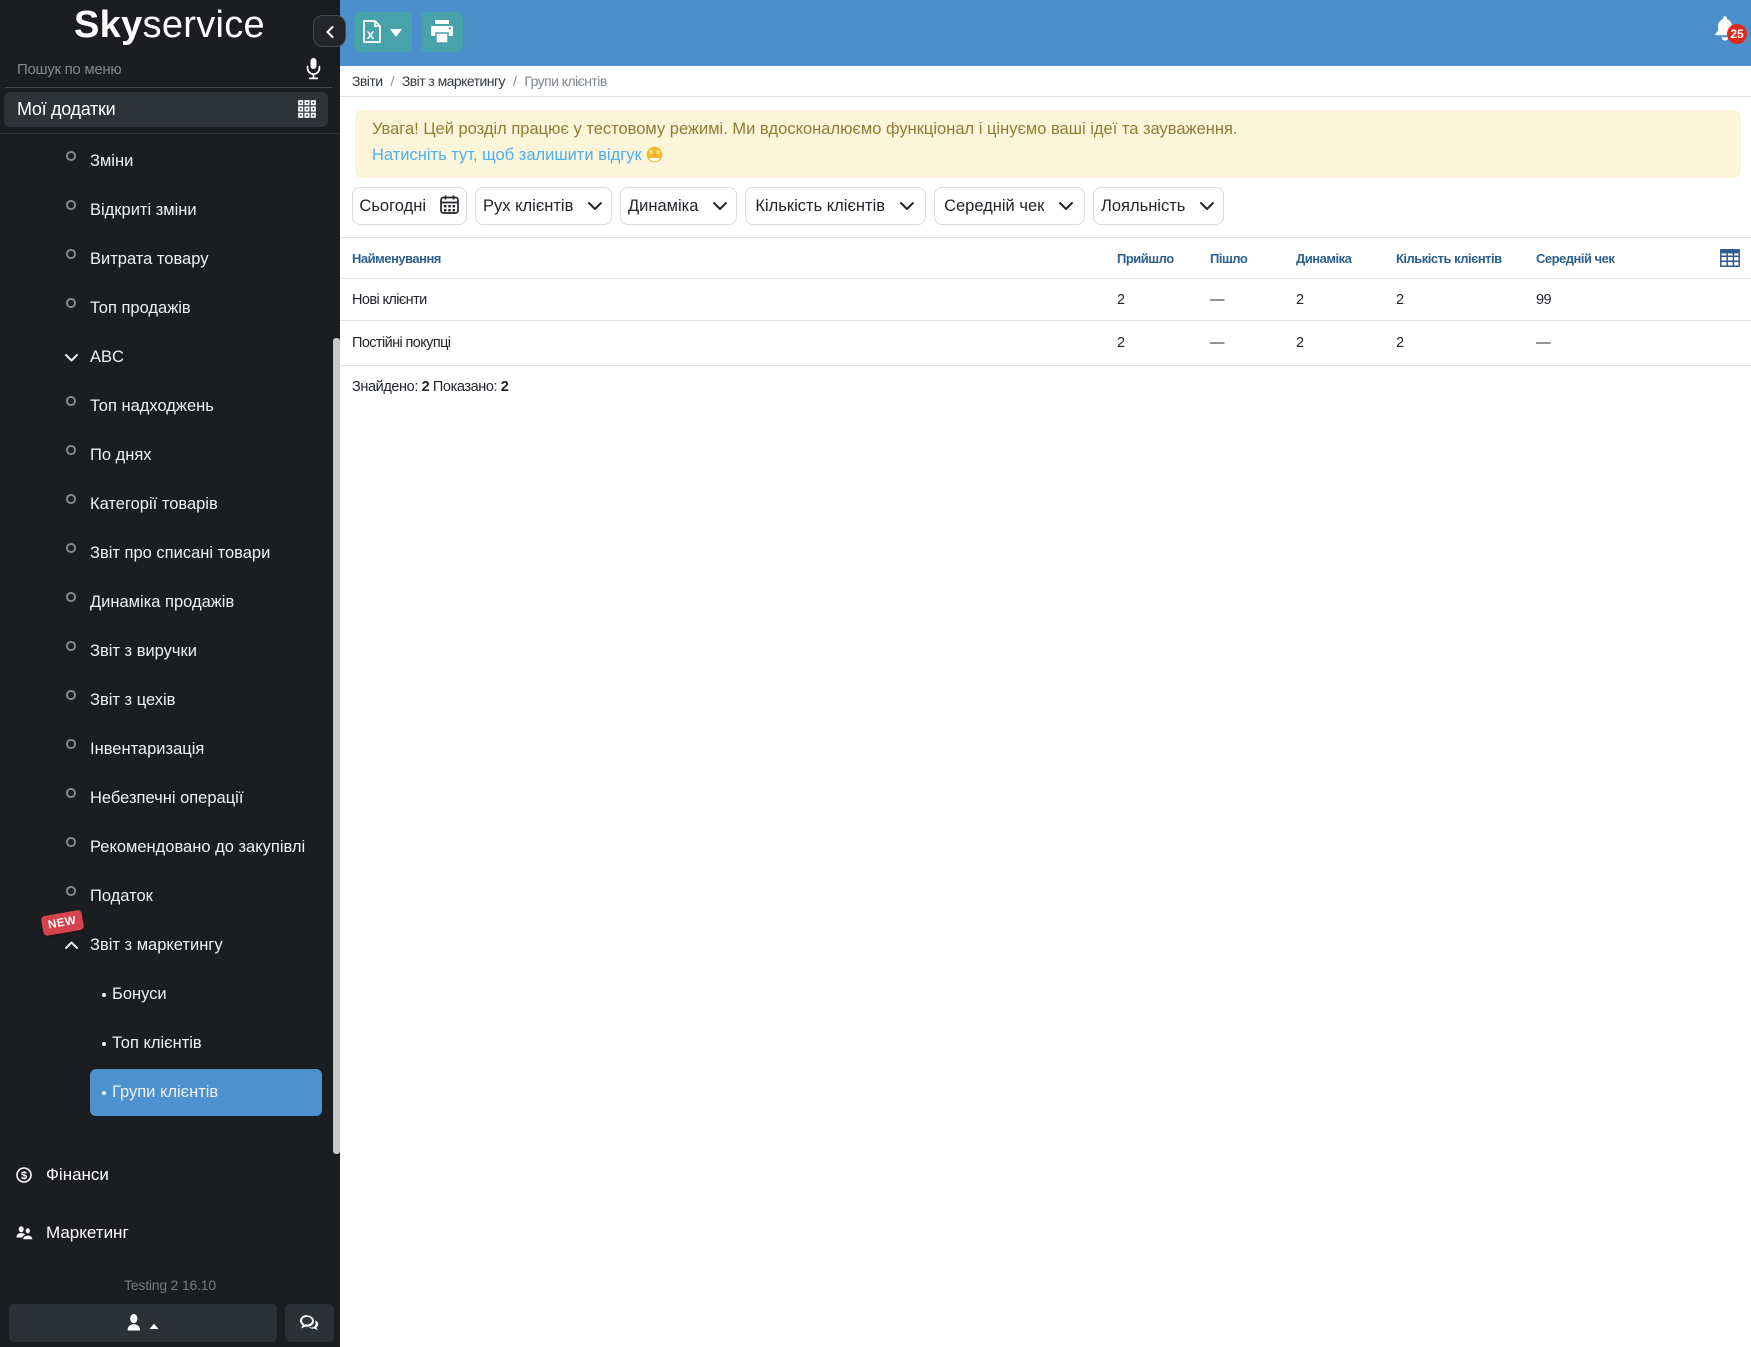 This screenshot has width=1751, height=1347. What do you see at coordinates (371, 34) in the screenshot?
I see `svg-text: x` at bounding box center [371, 34].